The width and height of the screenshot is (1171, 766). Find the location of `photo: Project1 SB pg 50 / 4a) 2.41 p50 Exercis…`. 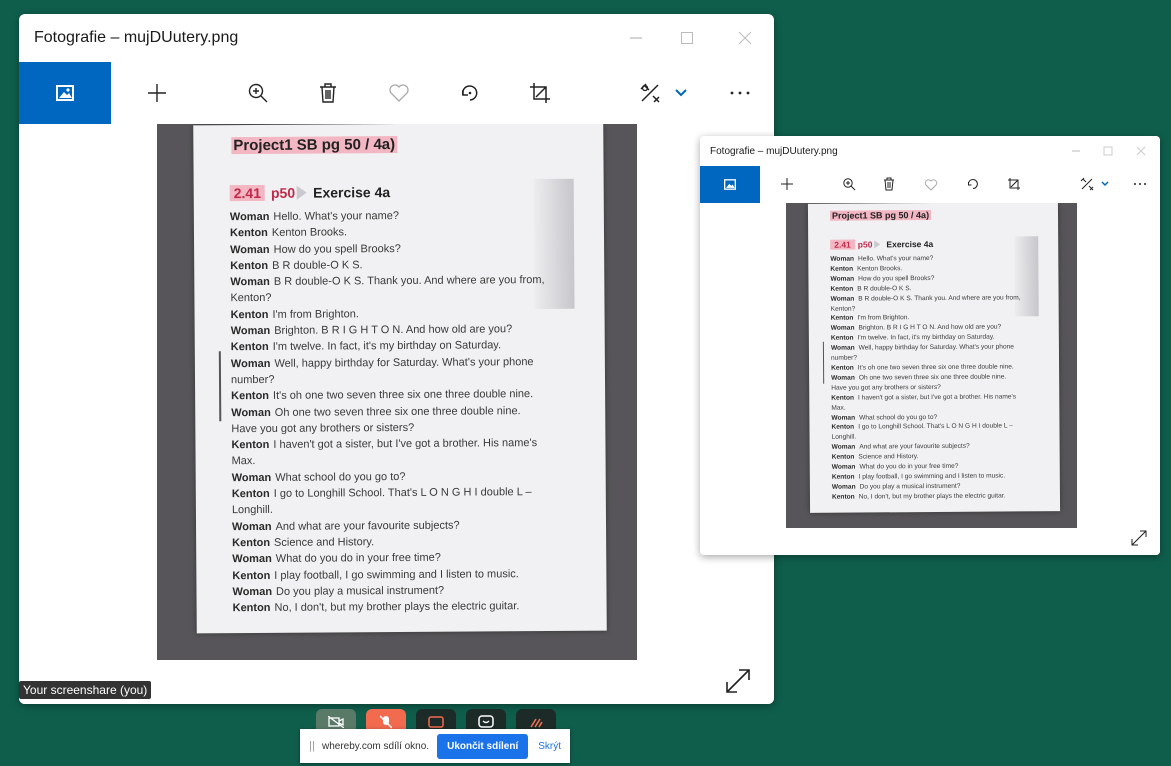

photo: Project1 SB pg 50 / 4a) 2.41 p50 Exercis… is located at coordinates (931, 365).